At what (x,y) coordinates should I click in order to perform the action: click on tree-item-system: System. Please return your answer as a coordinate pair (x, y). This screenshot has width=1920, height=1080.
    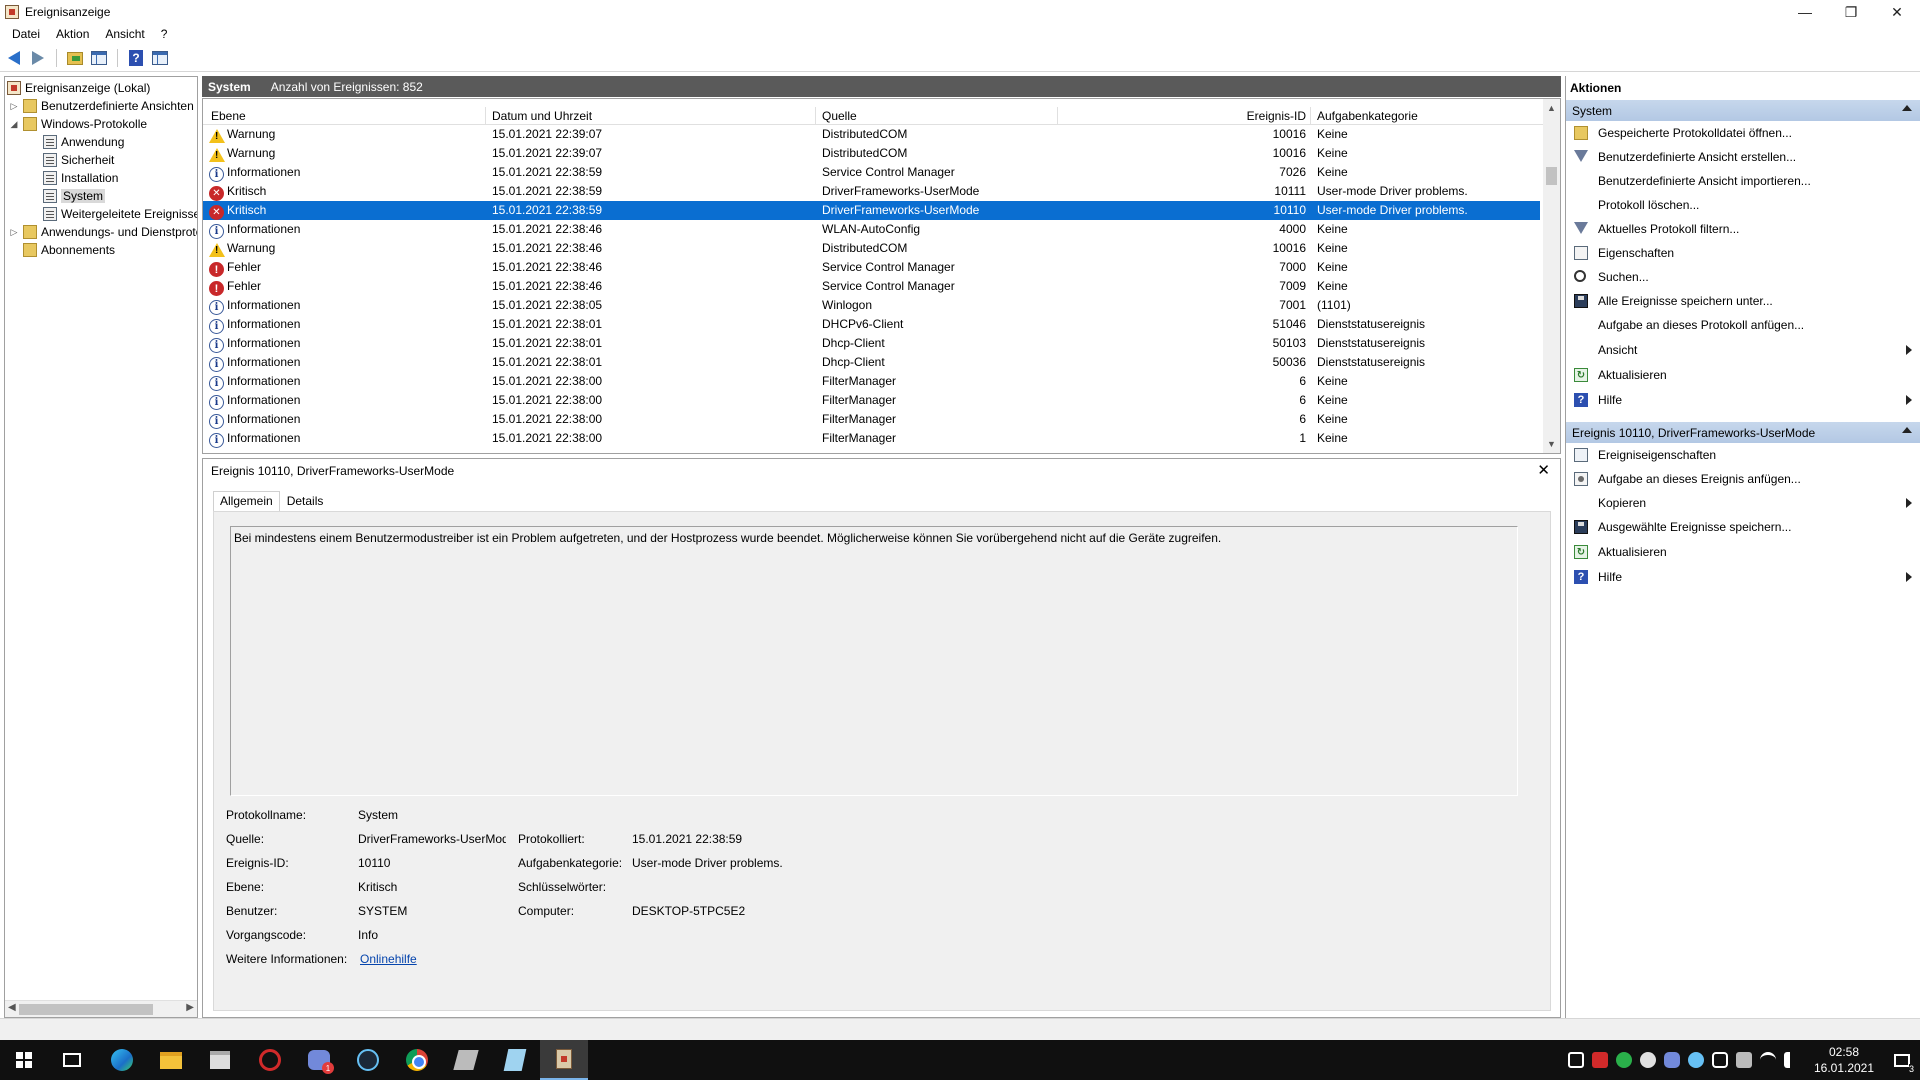
    Looking at the image, I should click on (74, 196).